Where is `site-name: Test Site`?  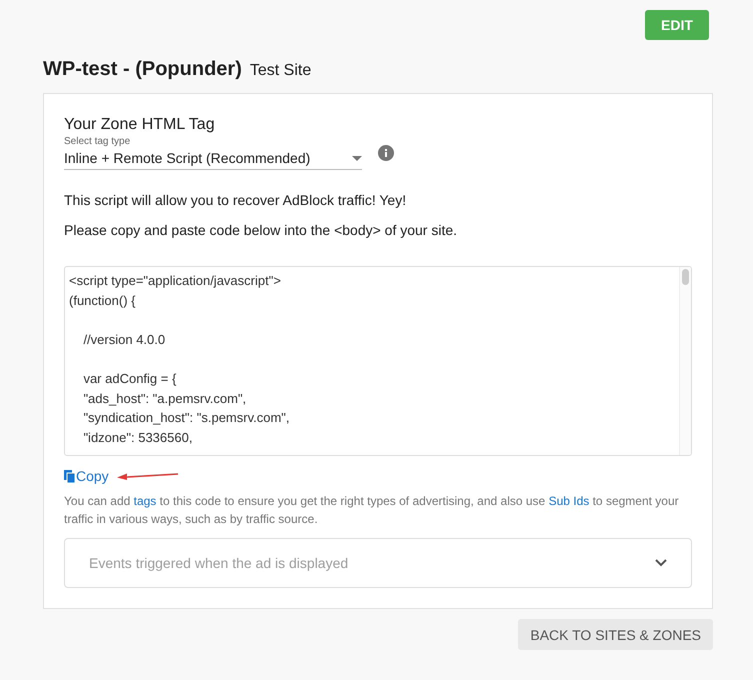 site-name: Test Site is located at coordinates (281, 71).